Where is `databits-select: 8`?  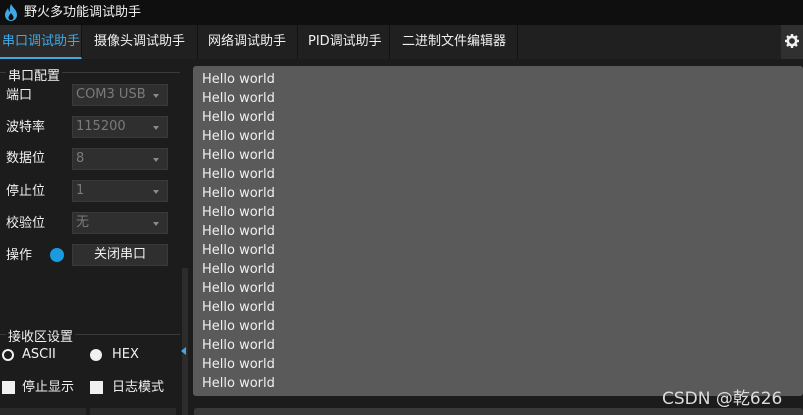
databits-select: 8 is located at coordinates (120, 159).